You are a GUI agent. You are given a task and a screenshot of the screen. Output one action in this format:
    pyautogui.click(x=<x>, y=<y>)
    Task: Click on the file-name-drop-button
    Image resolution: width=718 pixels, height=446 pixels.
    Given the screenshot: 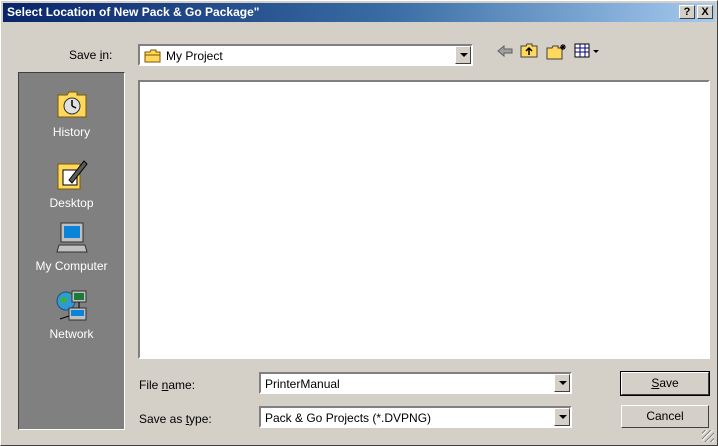 What is the action you would take?
    pyautogui.click(x=562, y=383)
    